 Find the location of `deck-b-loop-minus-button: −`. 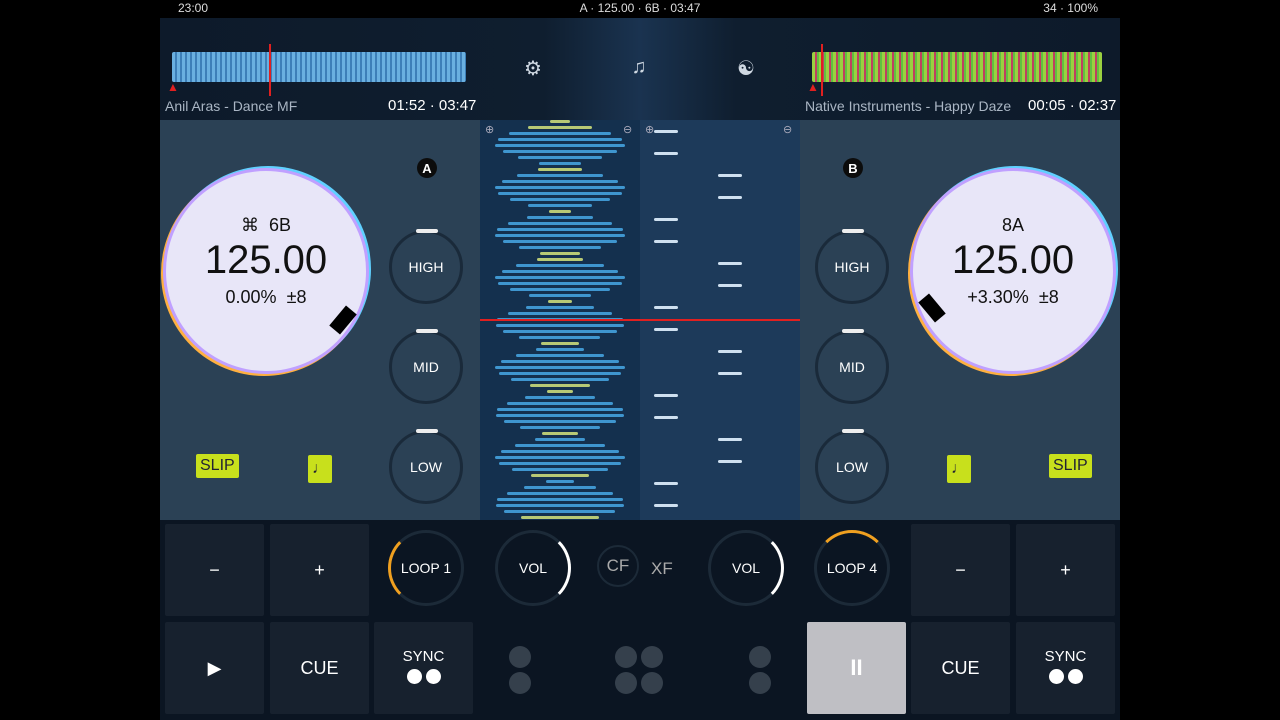

deck-b-loop-minus-button: − is located at coordinates (960, 570).